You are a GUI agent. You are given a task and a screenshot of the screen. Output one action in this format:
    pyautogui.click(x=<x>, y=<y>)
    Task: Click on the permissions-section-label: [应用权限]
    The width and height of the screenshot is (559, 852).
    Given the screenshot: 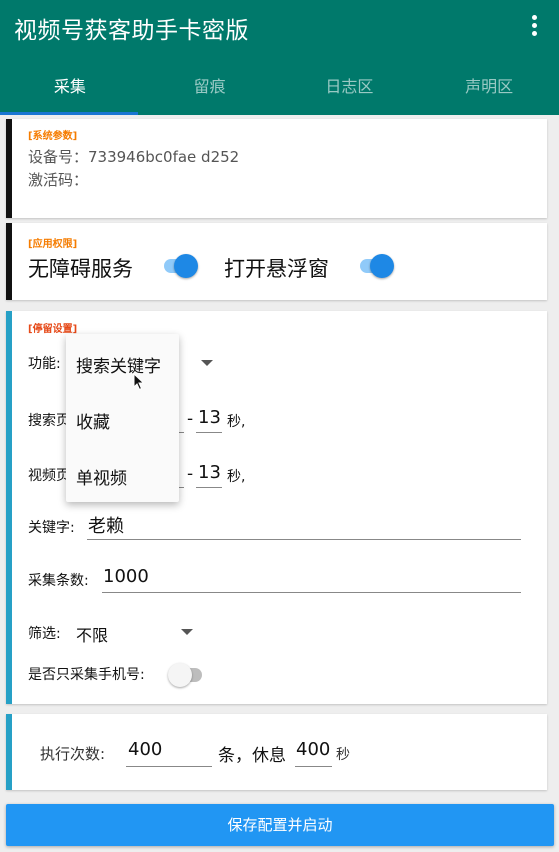 What is the action you would take?
    pyautogui.click(x=53, y=244)
    